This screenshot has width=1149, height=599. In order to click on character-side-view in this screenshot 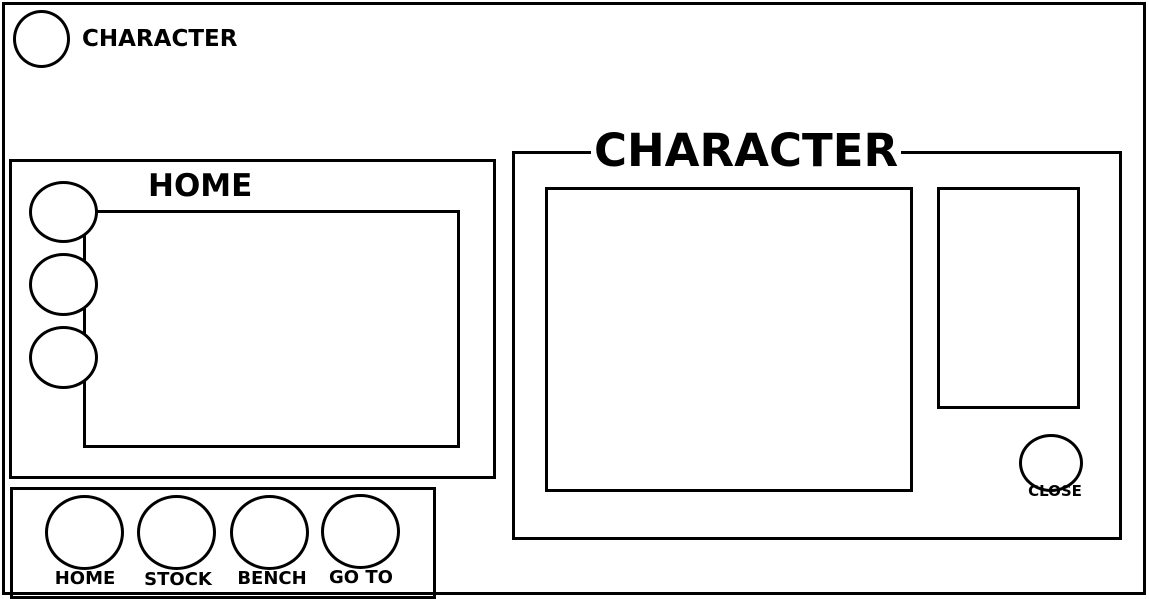, I will do `click(1008, 298)`.